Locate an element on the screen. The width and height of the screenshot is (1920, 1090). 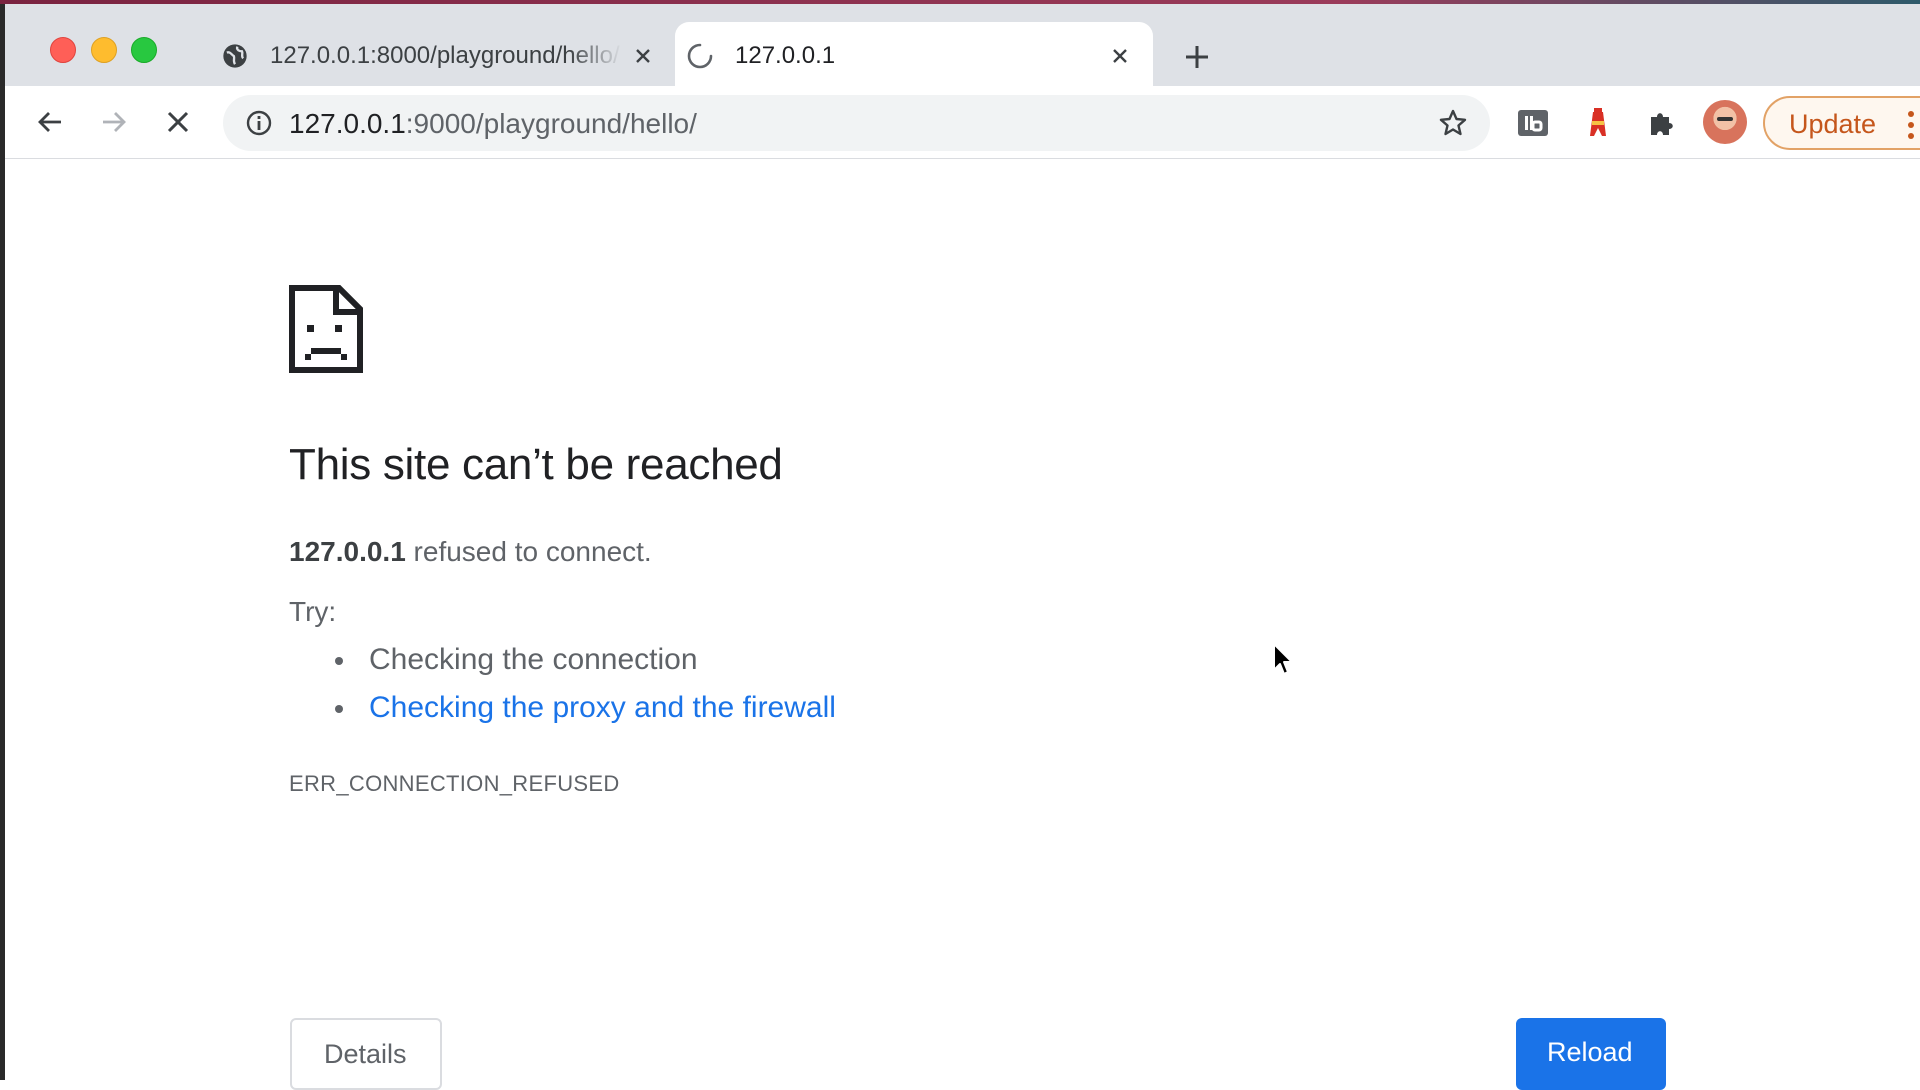
close-window-button is located at coordinates (63, 50).